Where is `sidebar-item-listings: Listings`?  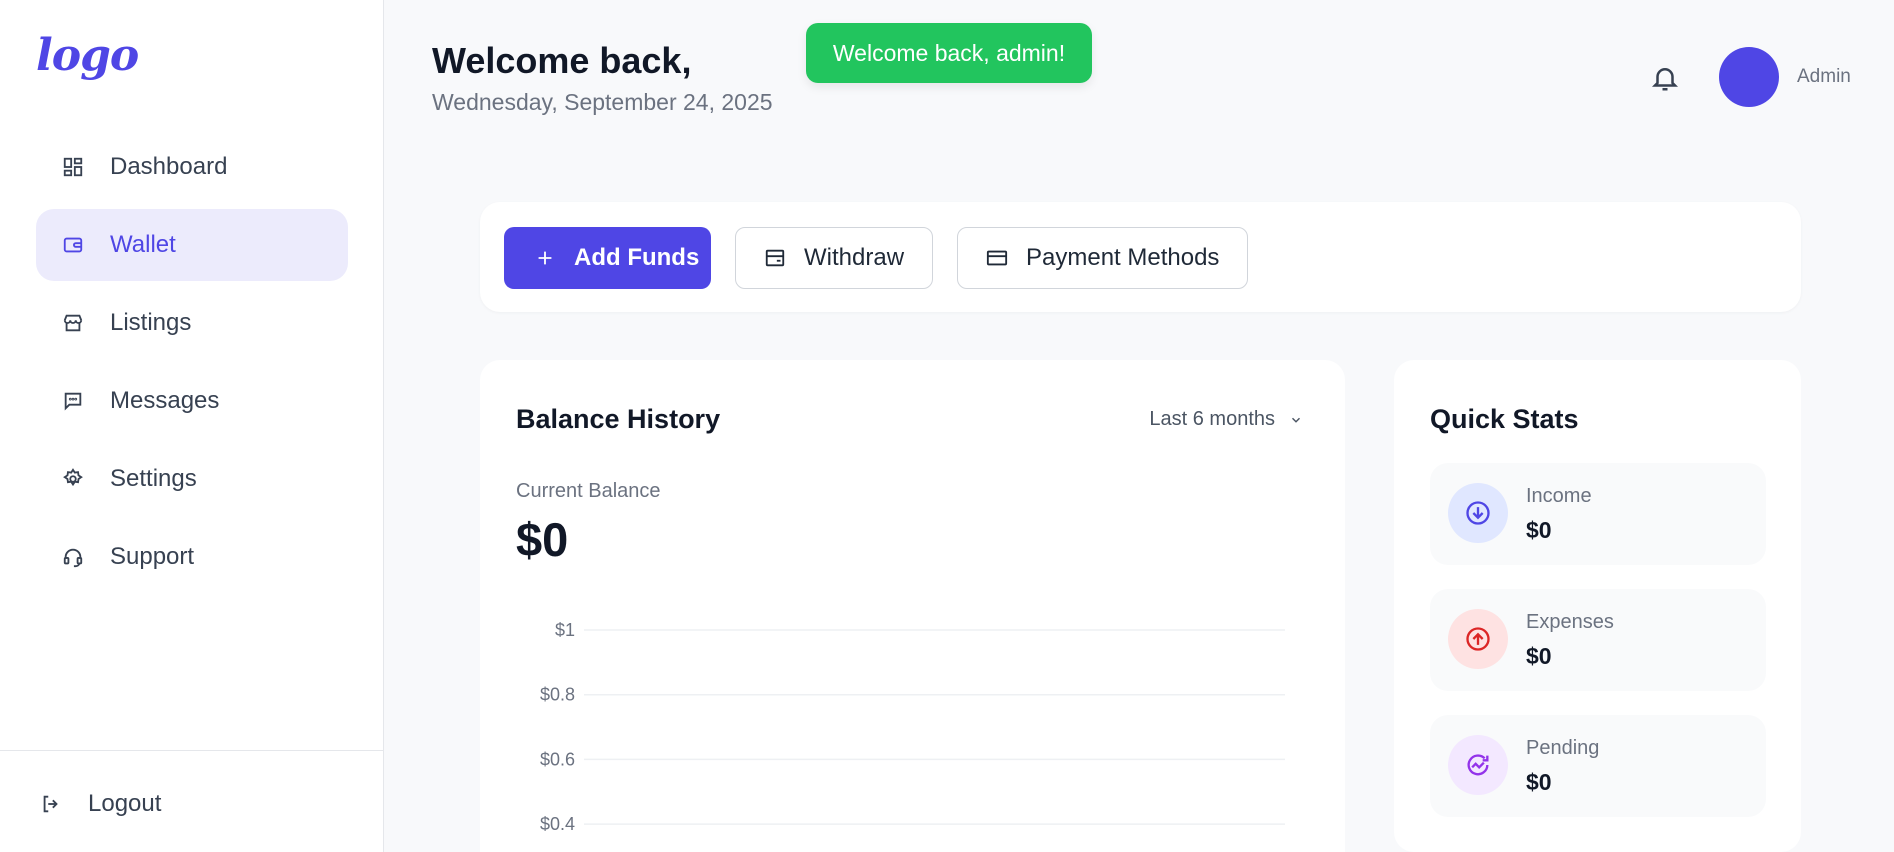 sidebar-item-listings: Listings is located at coordinates (192, 323).